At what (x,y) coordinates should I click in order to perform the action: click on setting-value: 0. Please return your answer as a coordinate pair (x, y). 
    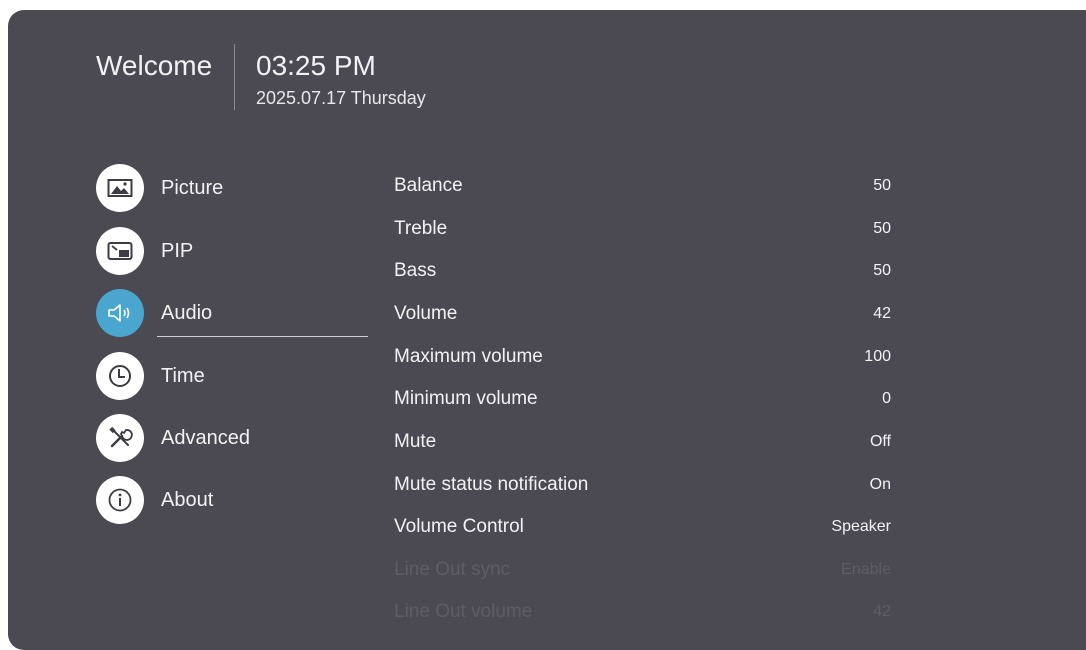
    Looking at the image, I should click on (886, 398).